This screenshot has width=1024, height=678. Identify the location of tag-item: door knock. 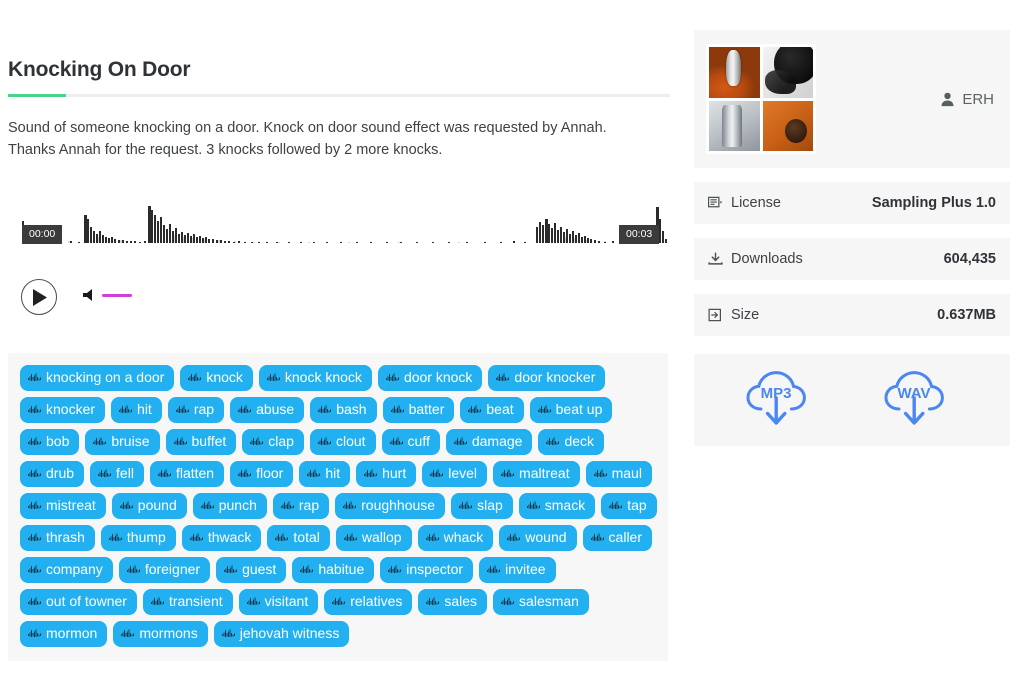
(430, 378).